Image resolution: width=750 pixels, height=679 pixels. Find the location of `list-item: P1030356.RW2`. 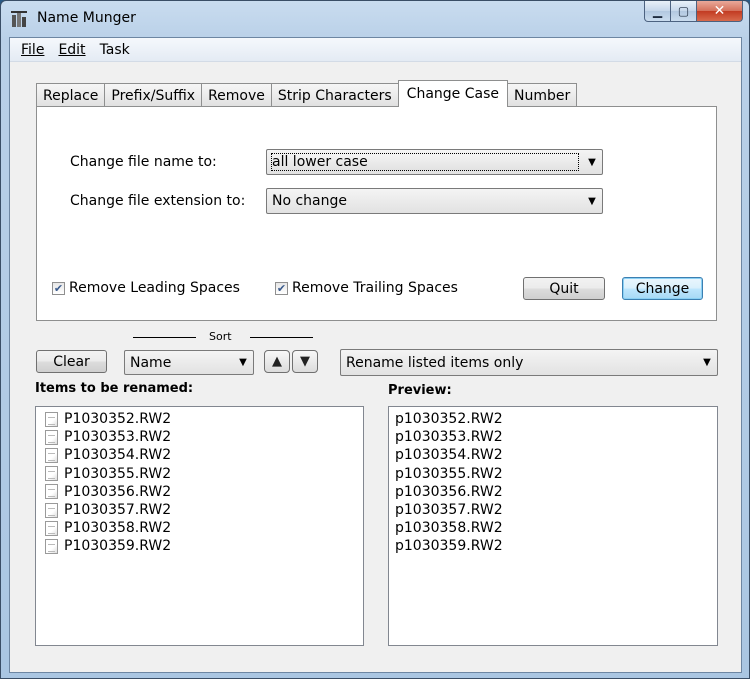

list-item: P1030356.RW2 is located at coordinates (199, 492).